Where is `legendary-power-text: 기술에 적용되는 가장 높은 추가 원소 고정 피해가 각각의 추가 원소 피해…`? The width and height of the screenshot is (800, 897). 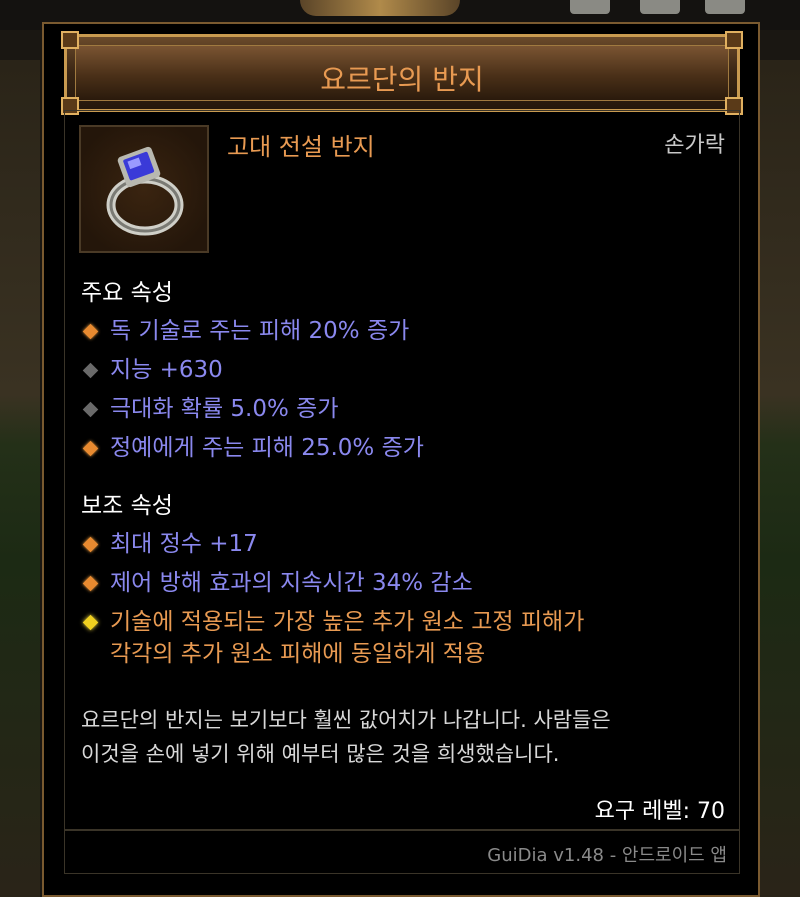 legendary-power-text: 기술에 적용되는 가장 높은 추가 원소 고정 피해가 각각의 추가 원소 피해… is located at coordinates (347, 638).